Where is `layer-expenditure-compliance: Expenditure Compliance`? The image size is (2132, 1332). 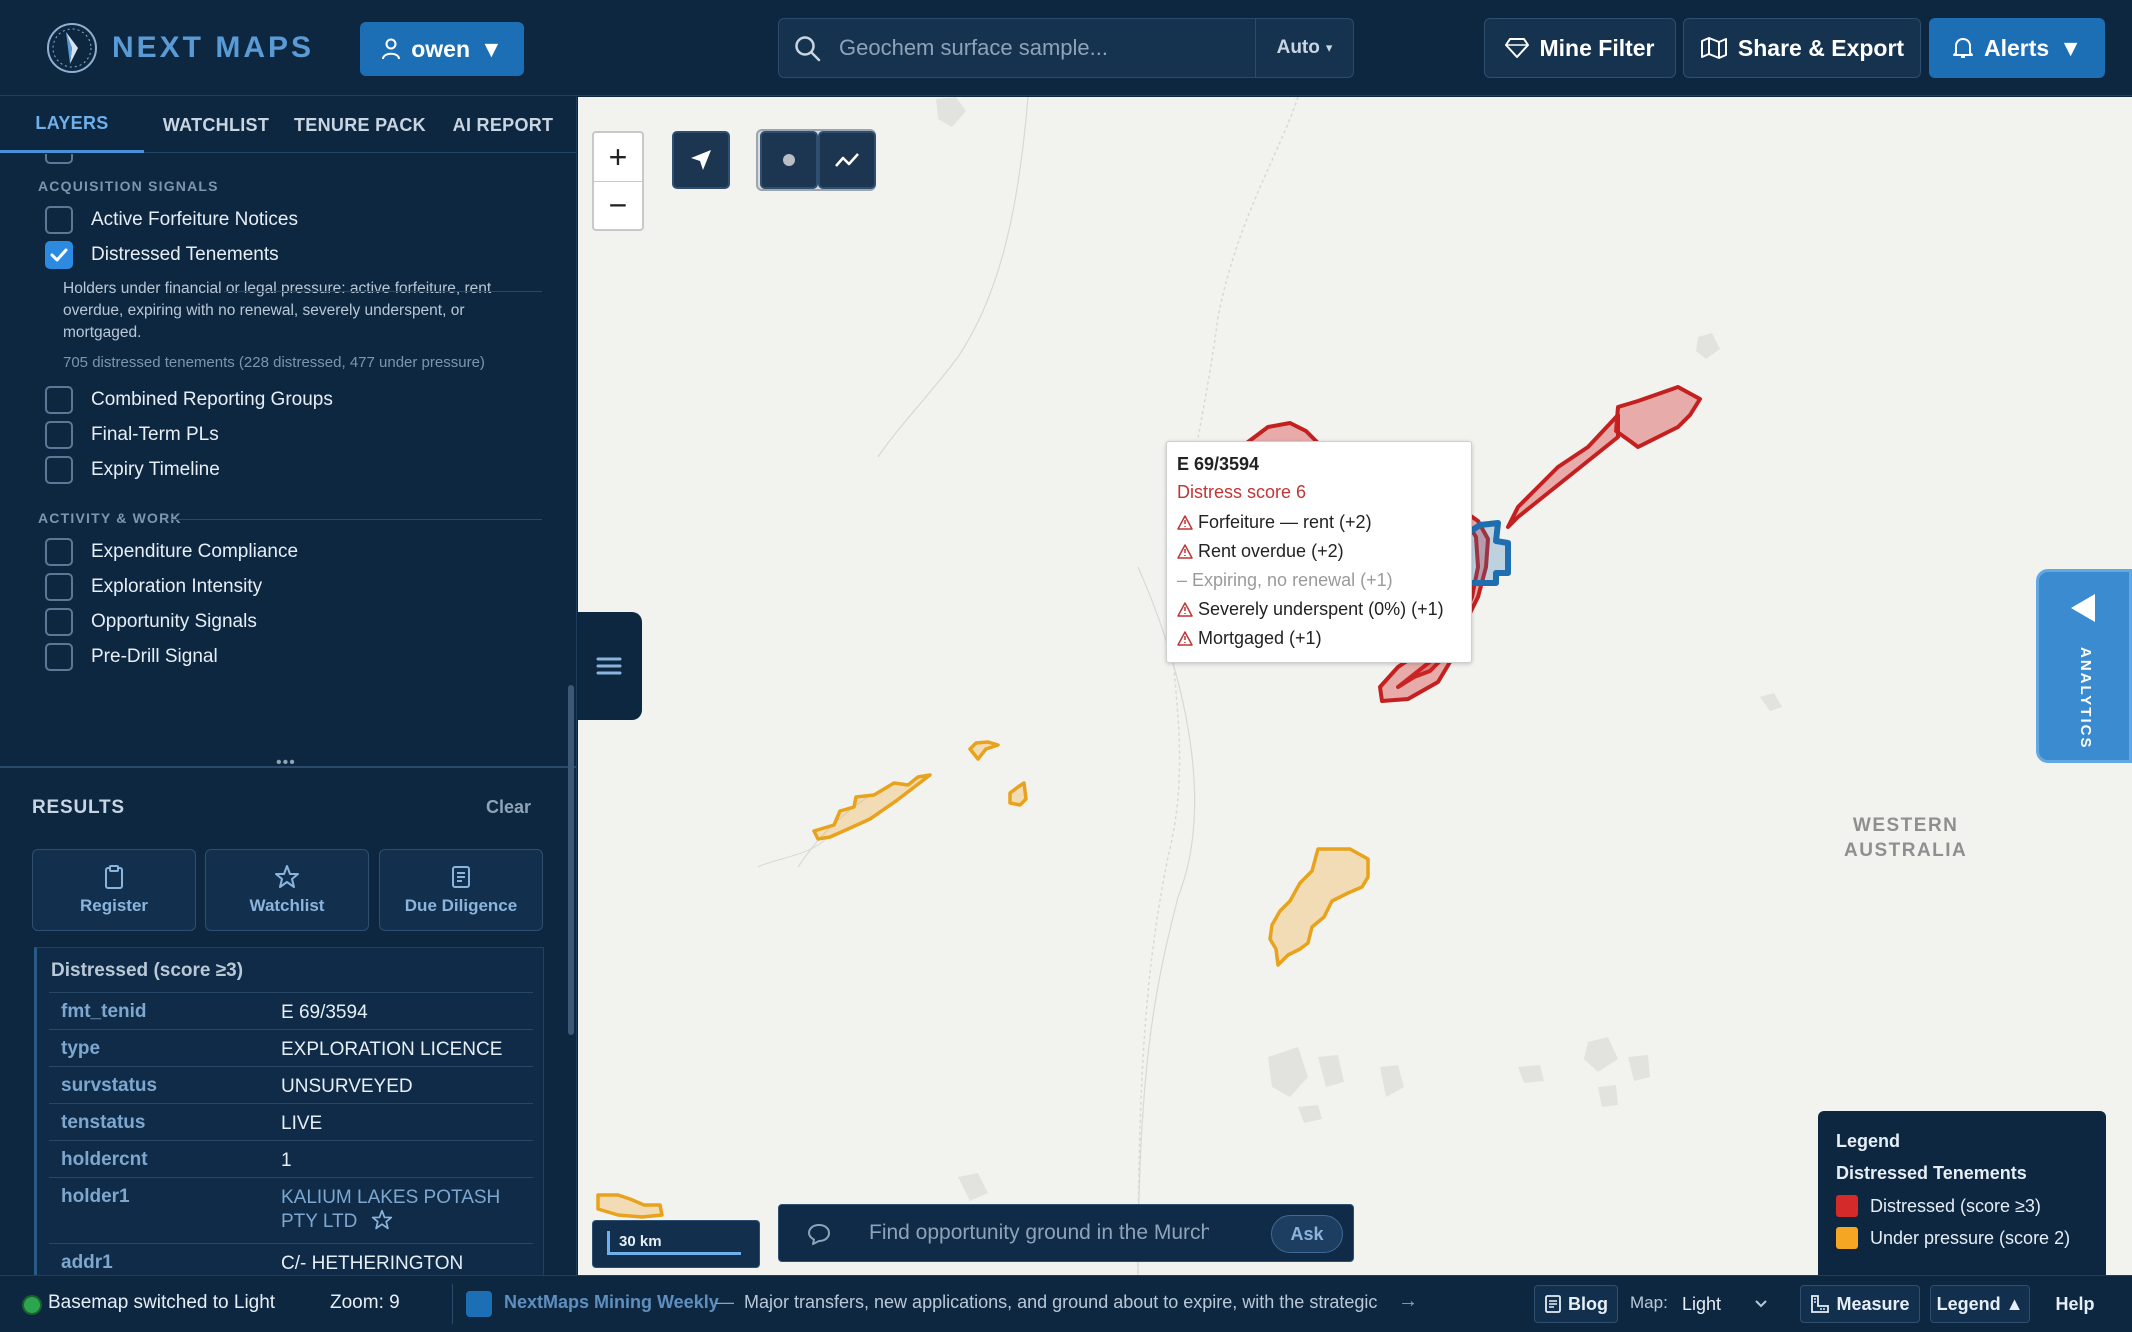 layer-expenditure-compliance: Expenditure Compliance is located at coordinates (171, 552).